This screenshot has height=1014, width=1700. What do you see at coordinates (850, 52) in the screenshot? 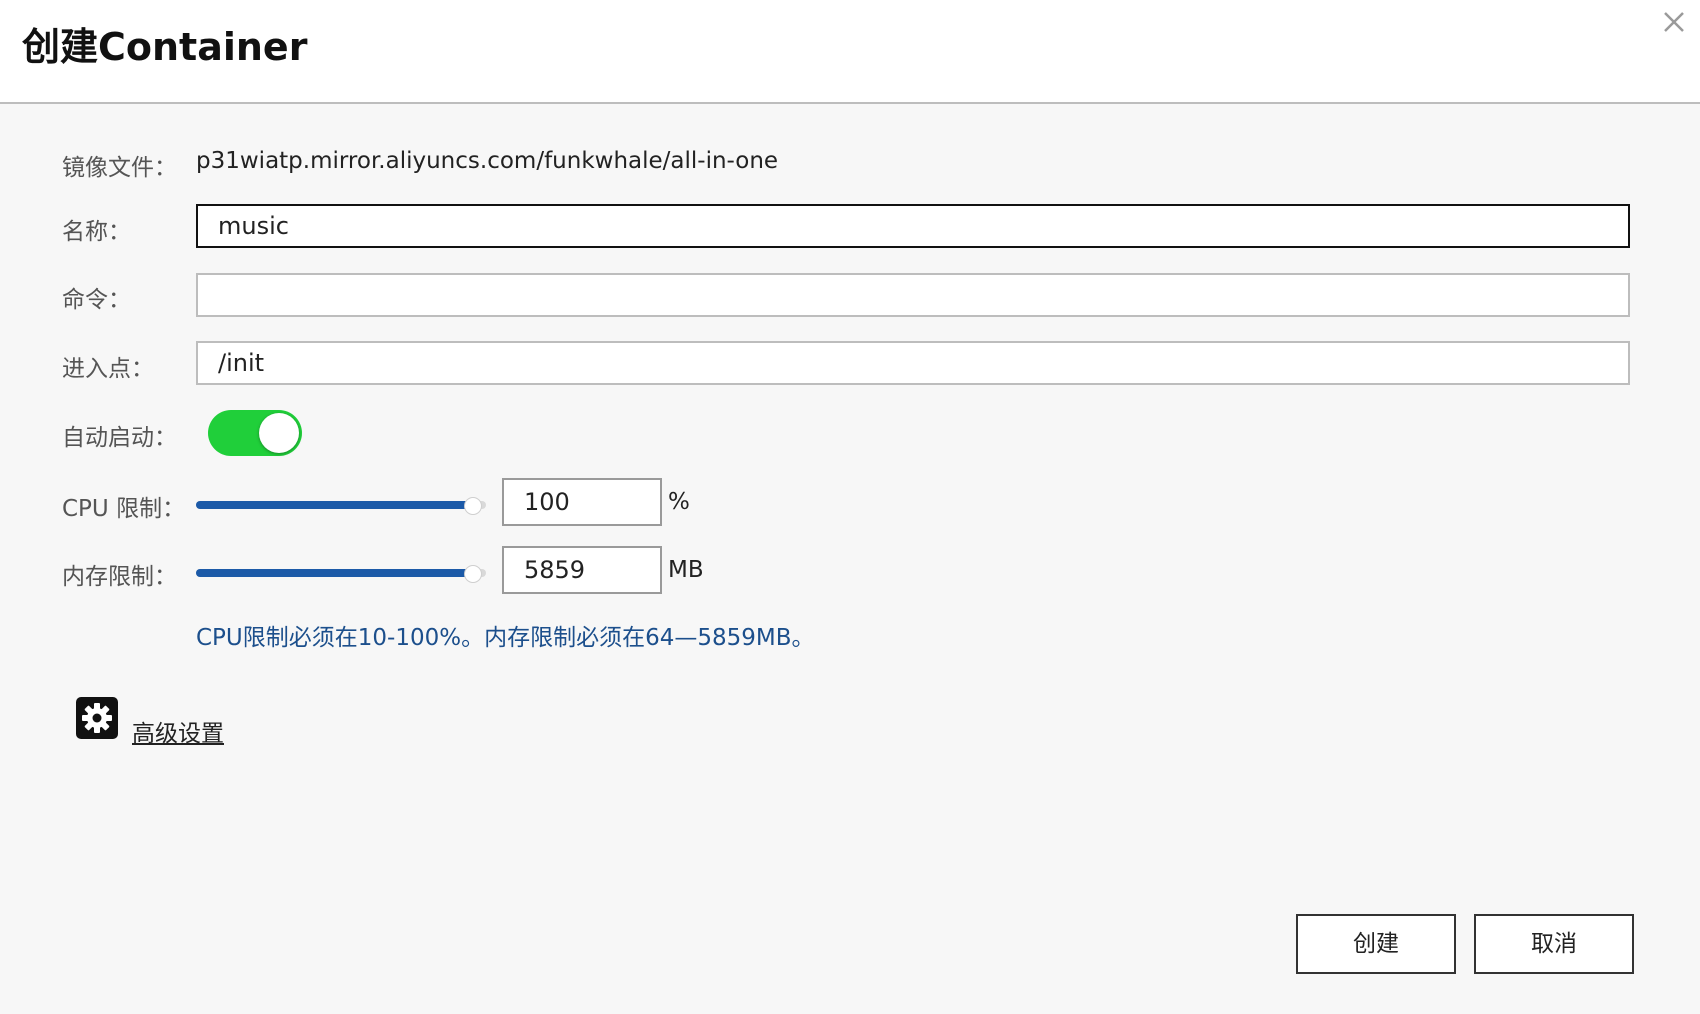
I see `dialog-header: 创建Container` at bounding box center [850, 52].